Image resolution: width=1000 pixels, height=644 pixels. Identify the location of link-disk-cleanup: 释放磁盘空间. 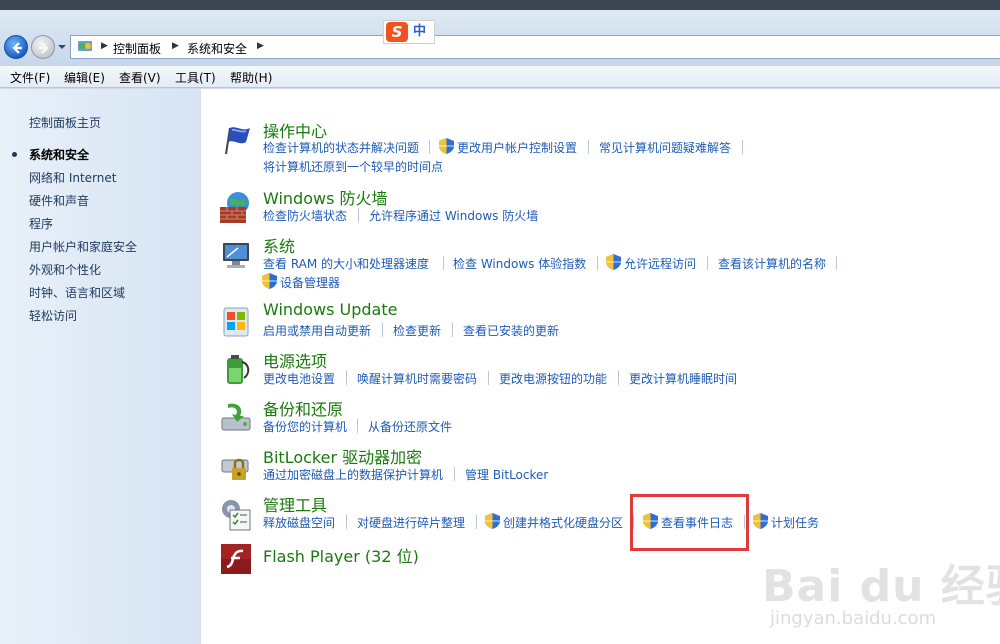
(299, 522).